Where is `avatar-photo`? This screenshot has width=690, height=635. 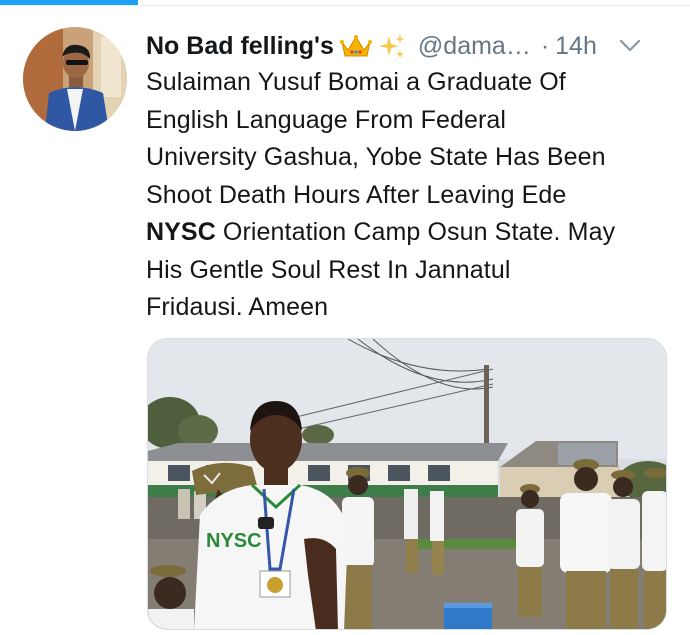 avatar-photo is located at coordinates (75, 79).